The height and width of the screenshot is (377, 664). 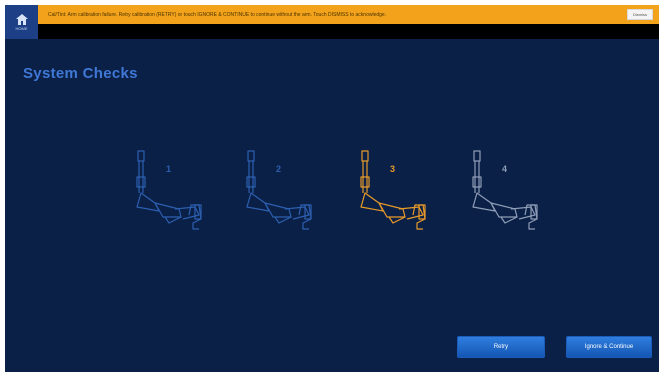 I want to click on dismiss-button: Dismiss, so click(x=640, y=14).